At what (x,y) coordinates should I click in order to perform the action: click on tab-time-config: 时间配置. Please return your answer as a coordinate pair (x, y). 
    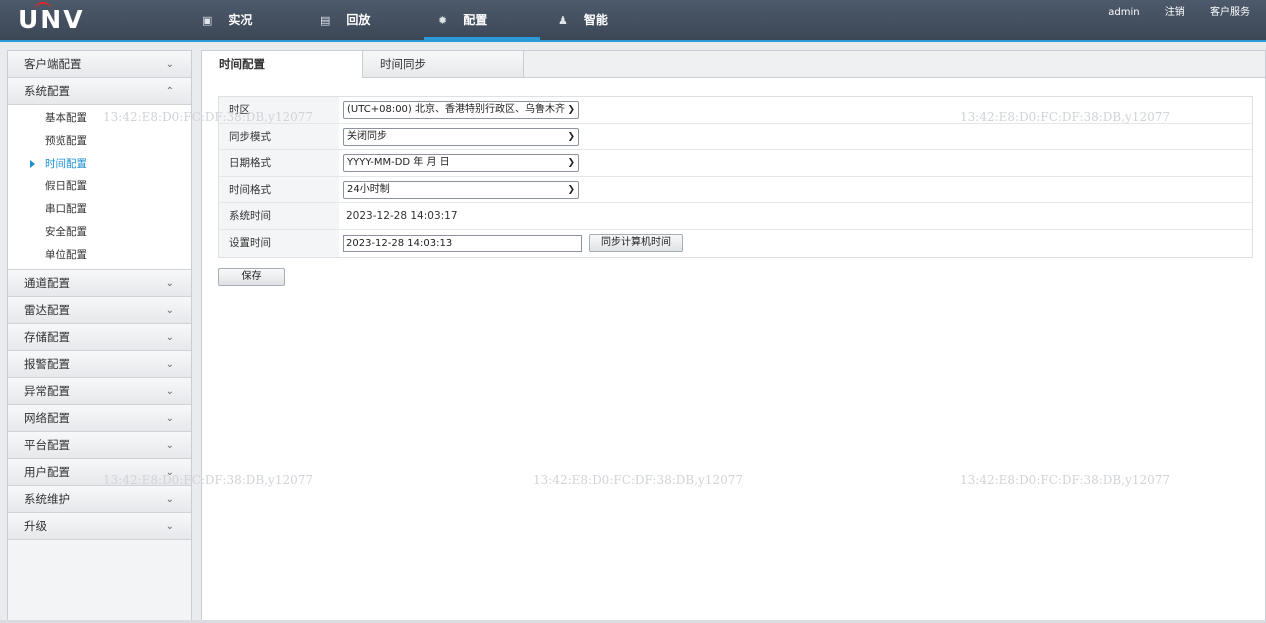
    Looking at the image, I should click on (282, 64).